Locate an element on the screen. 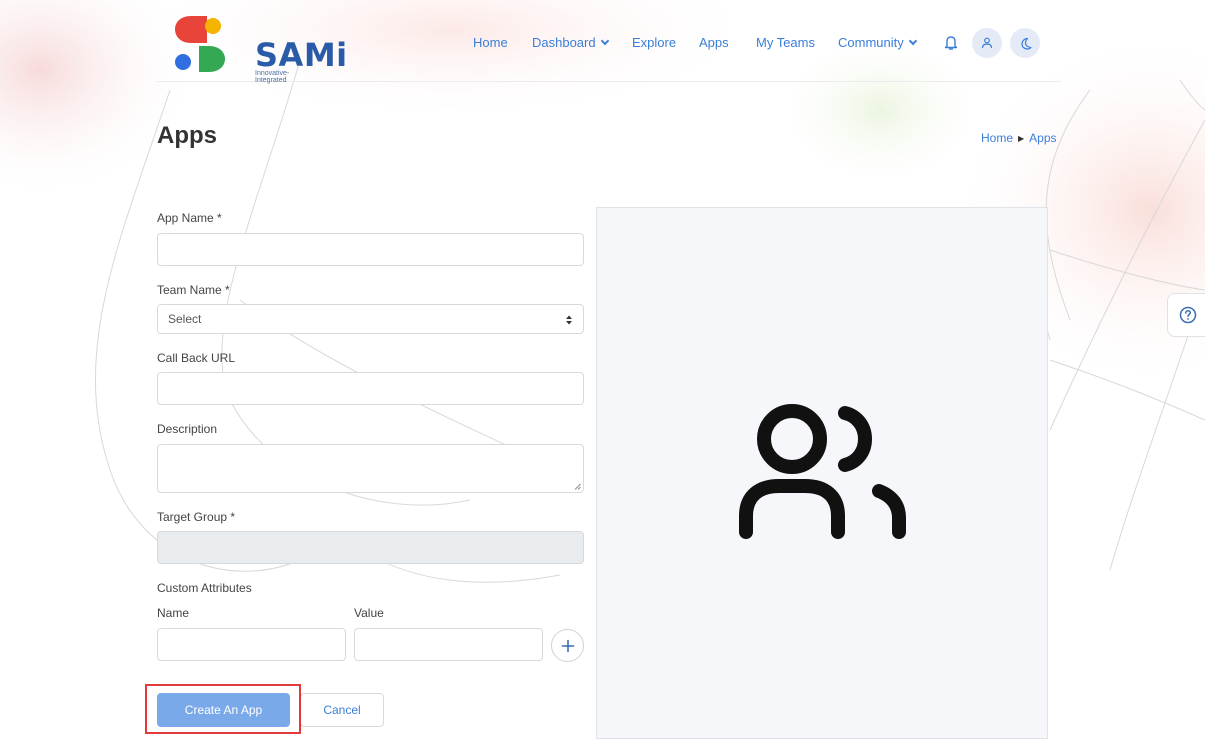 Image resolution: width=1205 pixels, height=742 pixels. app-name-label: App Name * is located at coordinates (189, 218).